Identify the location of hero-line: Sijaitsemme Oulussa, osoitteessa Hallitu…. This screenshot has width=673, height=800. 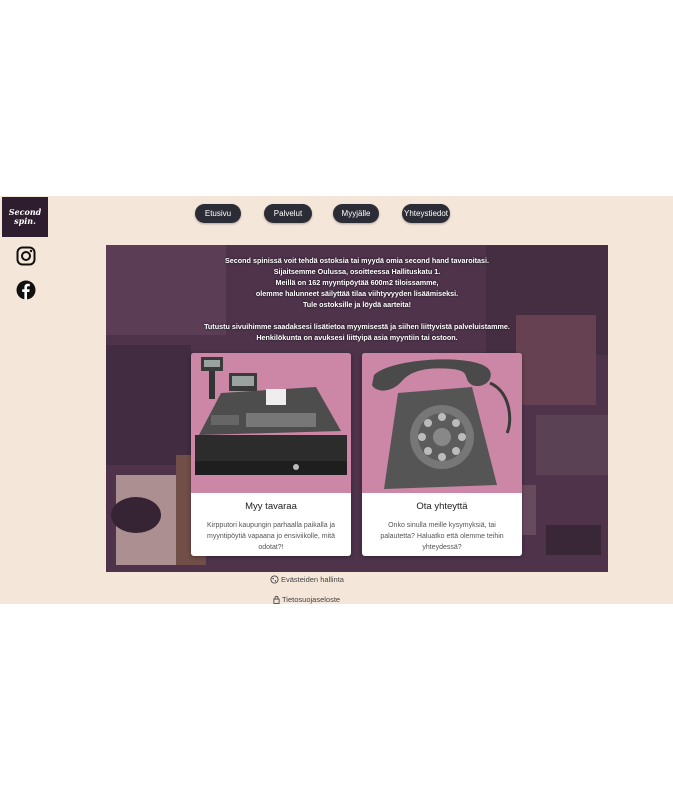
(357, 271).